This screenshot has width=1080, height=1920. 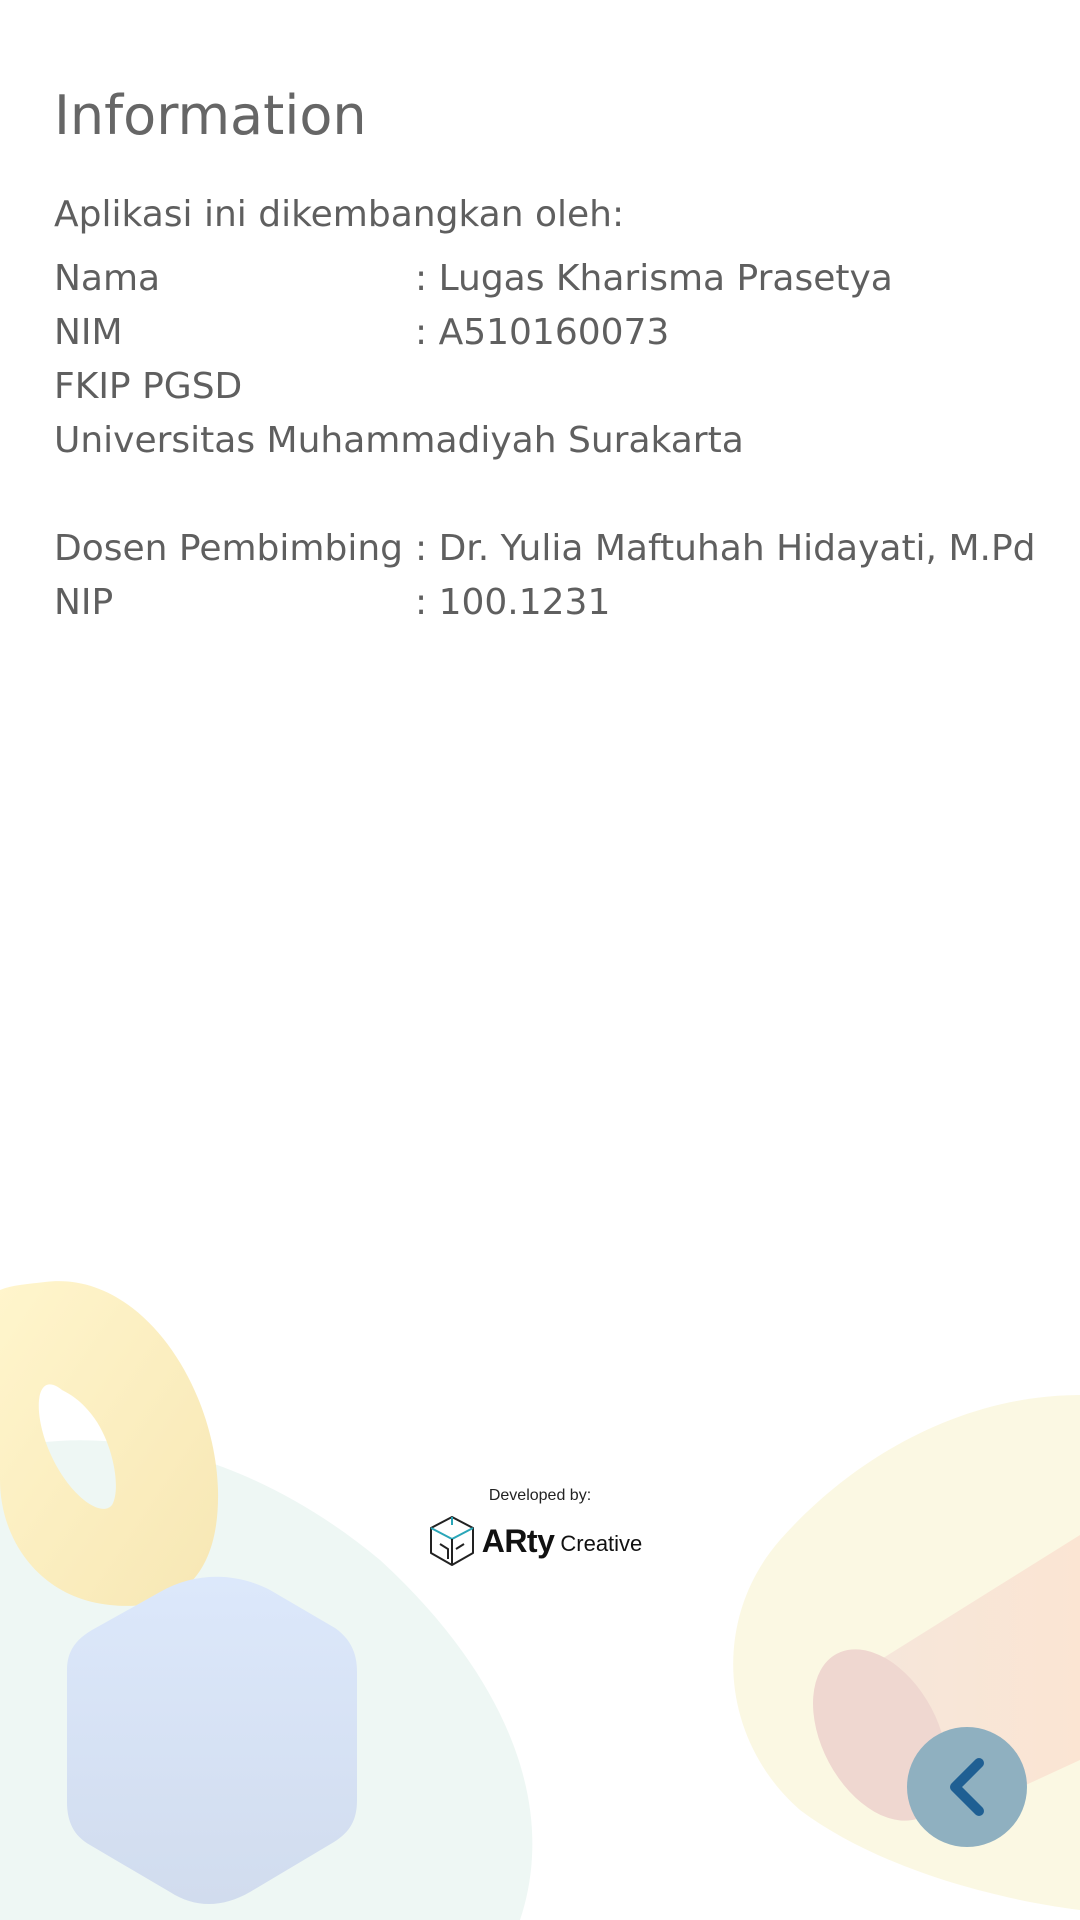 I want to click on page-title: Information, so click(x=210, y=115).